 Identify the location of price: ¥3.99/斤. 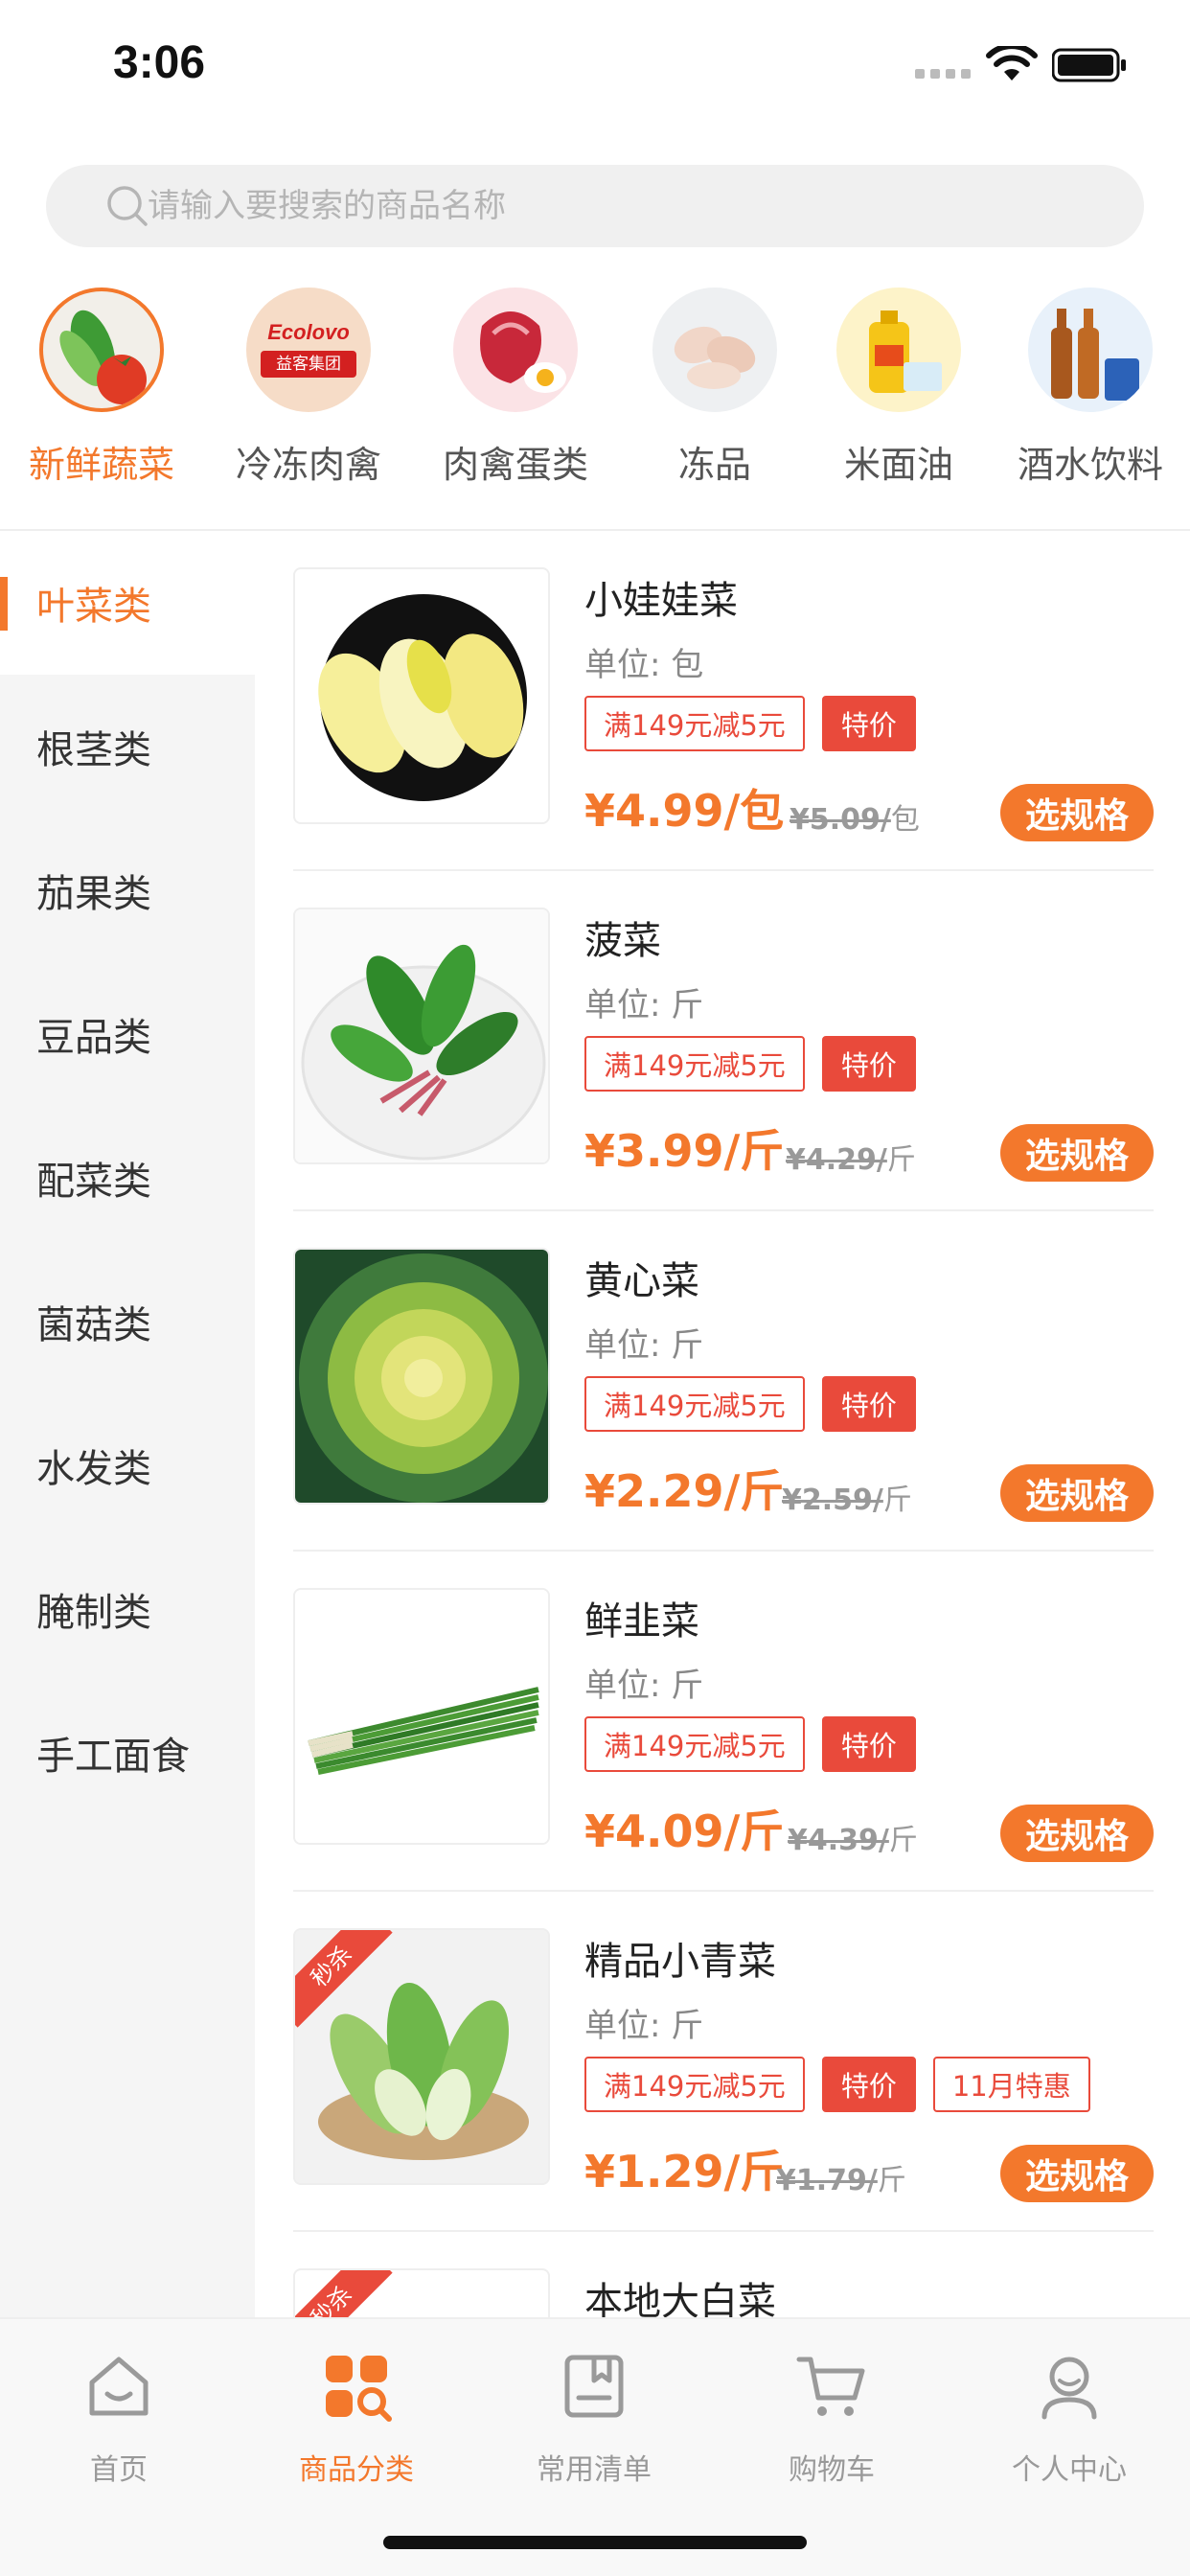
(684, 1151).